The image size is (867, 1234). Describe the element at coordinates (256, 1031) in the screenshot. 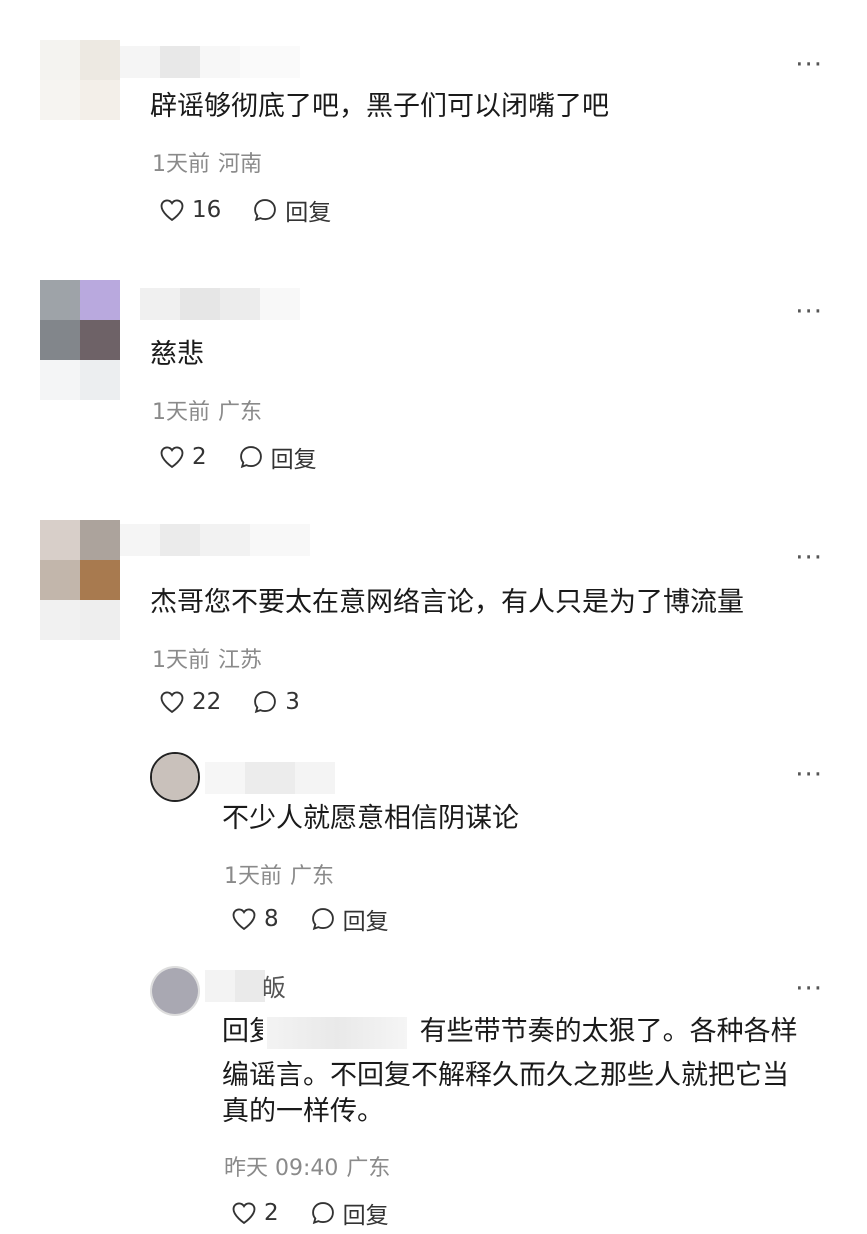

I see `reply-prefix-partial: 复` at that location.